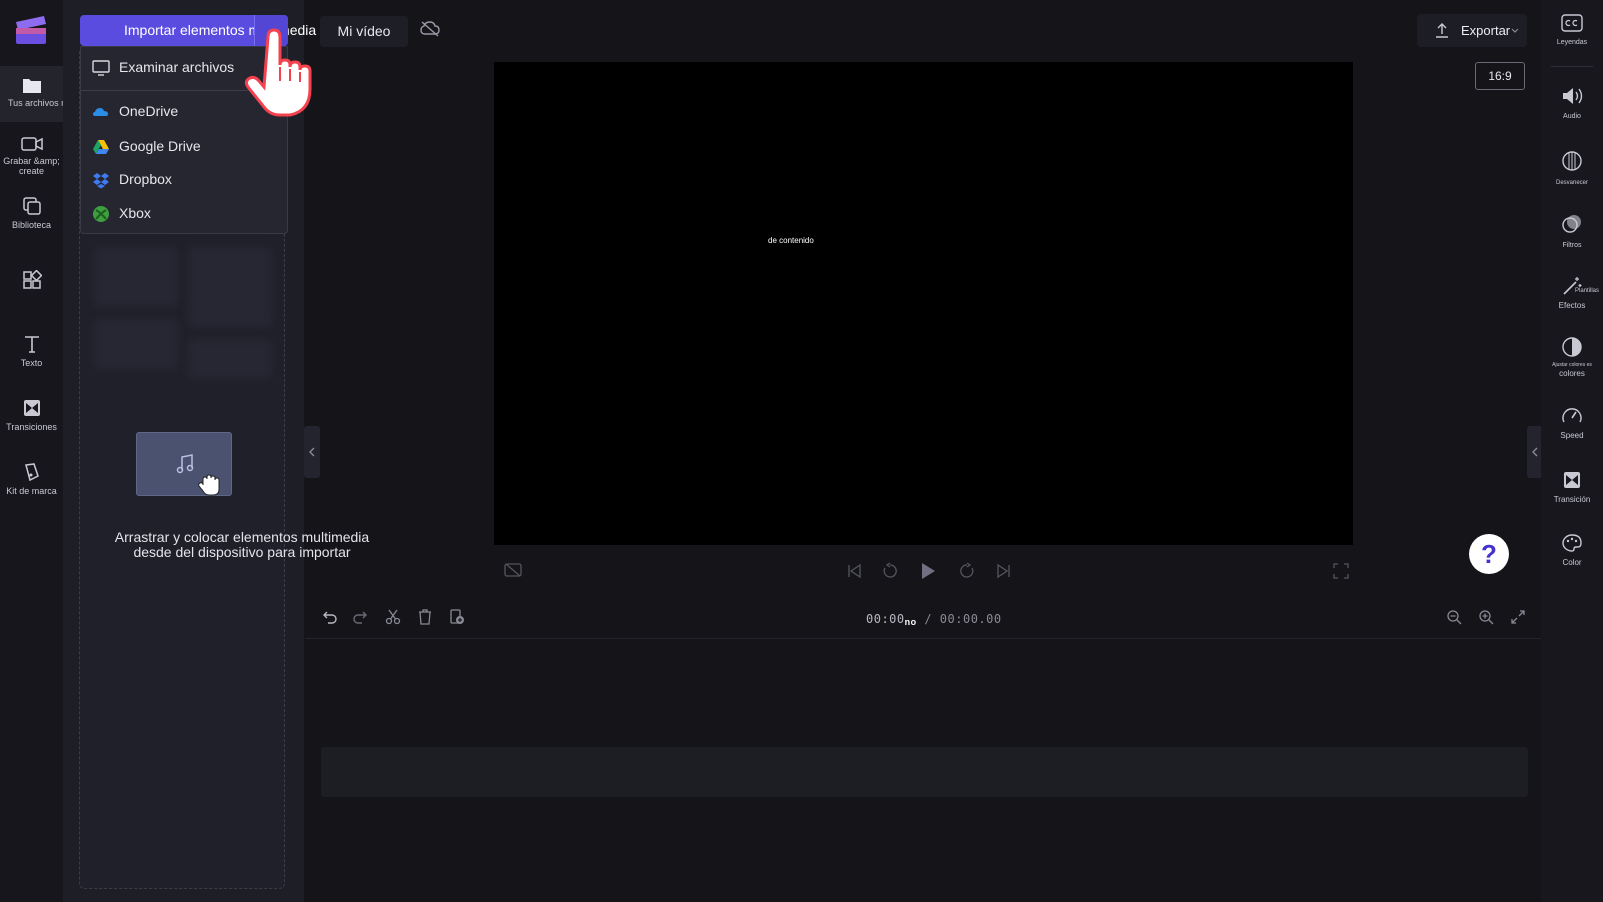  What do you see at coordinates (967, 571) in the screenshot?
I see `forward-5-icon` at bounding box center [967, 571].